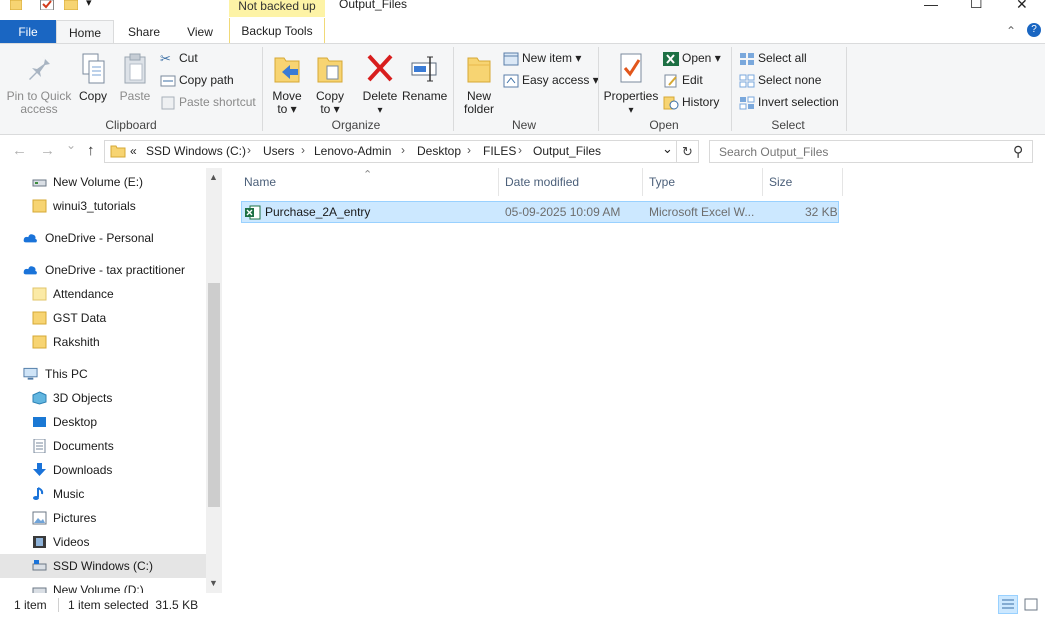 The width and height of the screenshot is (1045, 618). Describe the element at coordinates (71, 5) in the screenshot. I see `new-folder-icon` at that location.